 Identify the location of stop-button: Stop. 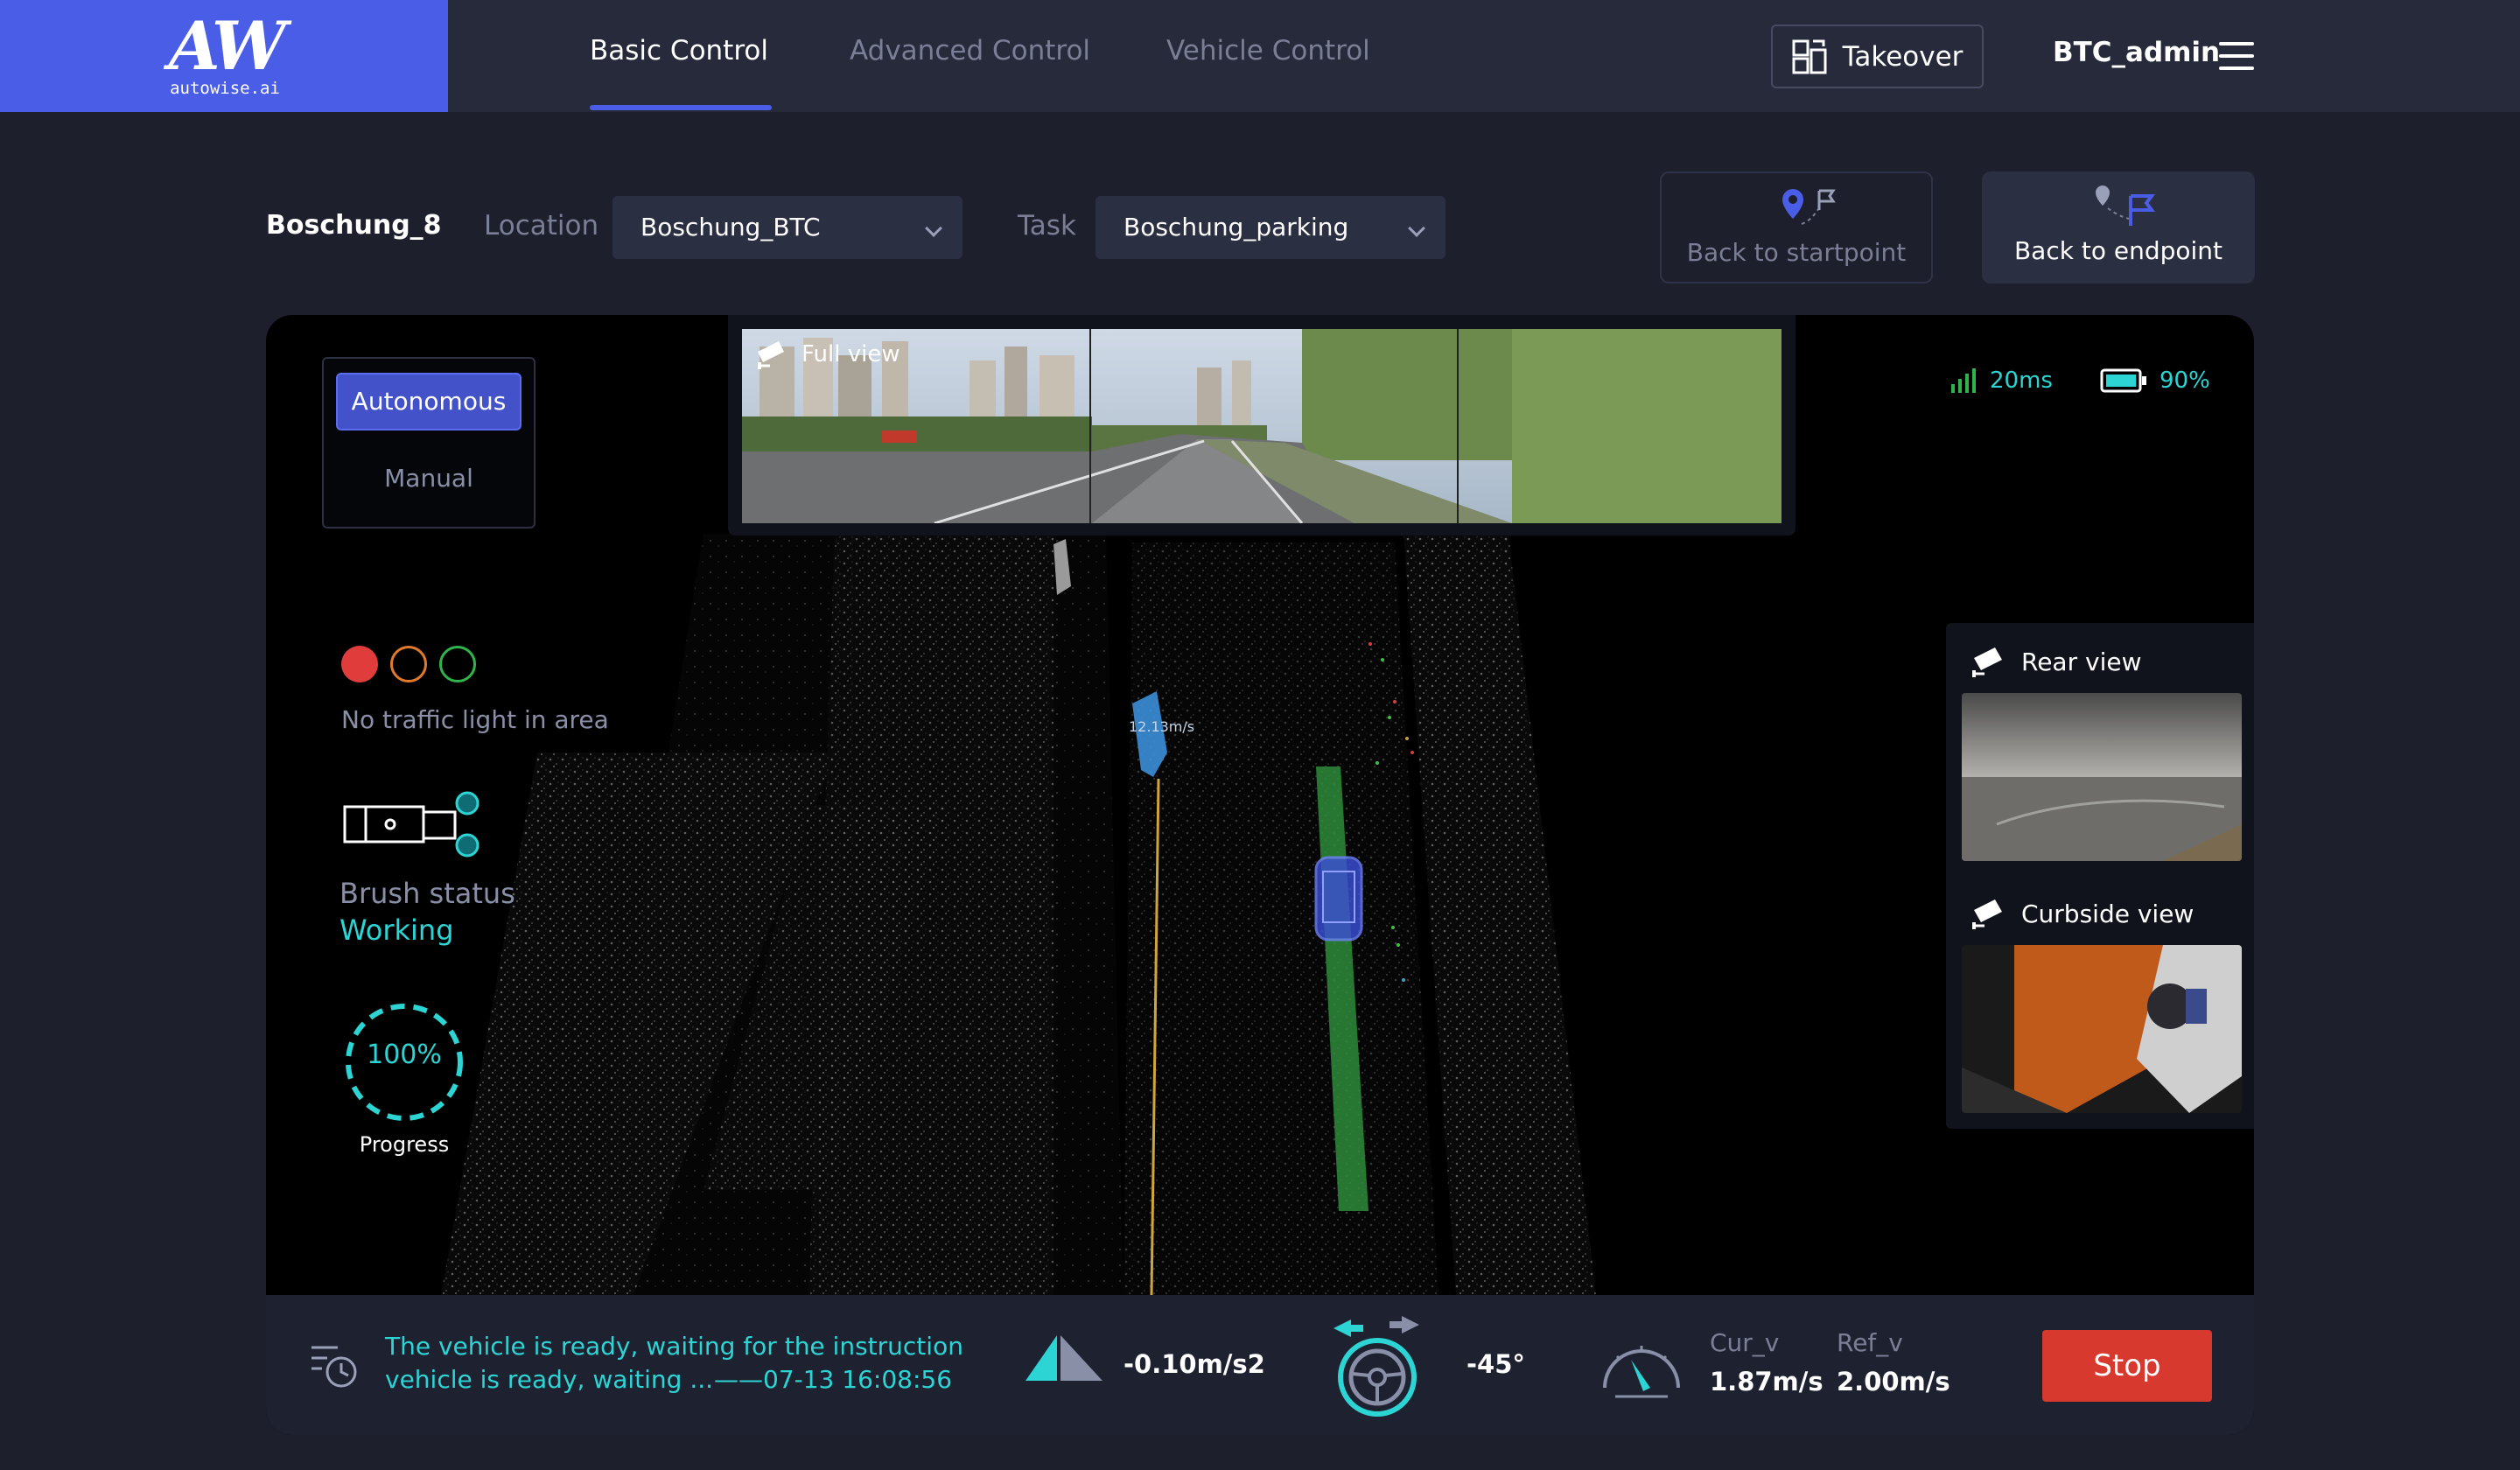
(2127, 1366).